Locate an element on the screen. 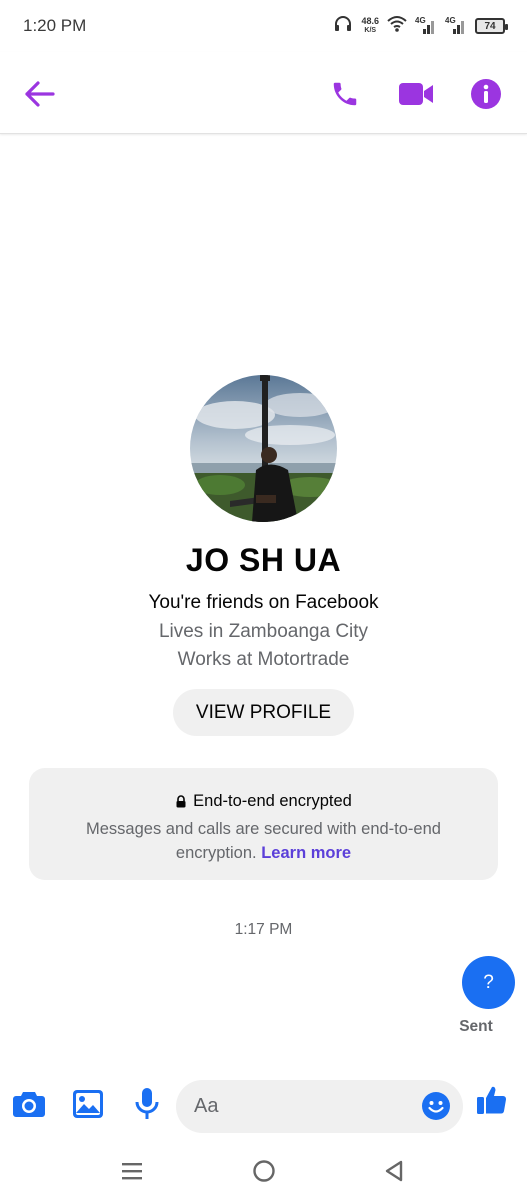 This screenshot has height=1200, width=527. sent-message-bubble: ? is located at coordinates (488, 982).